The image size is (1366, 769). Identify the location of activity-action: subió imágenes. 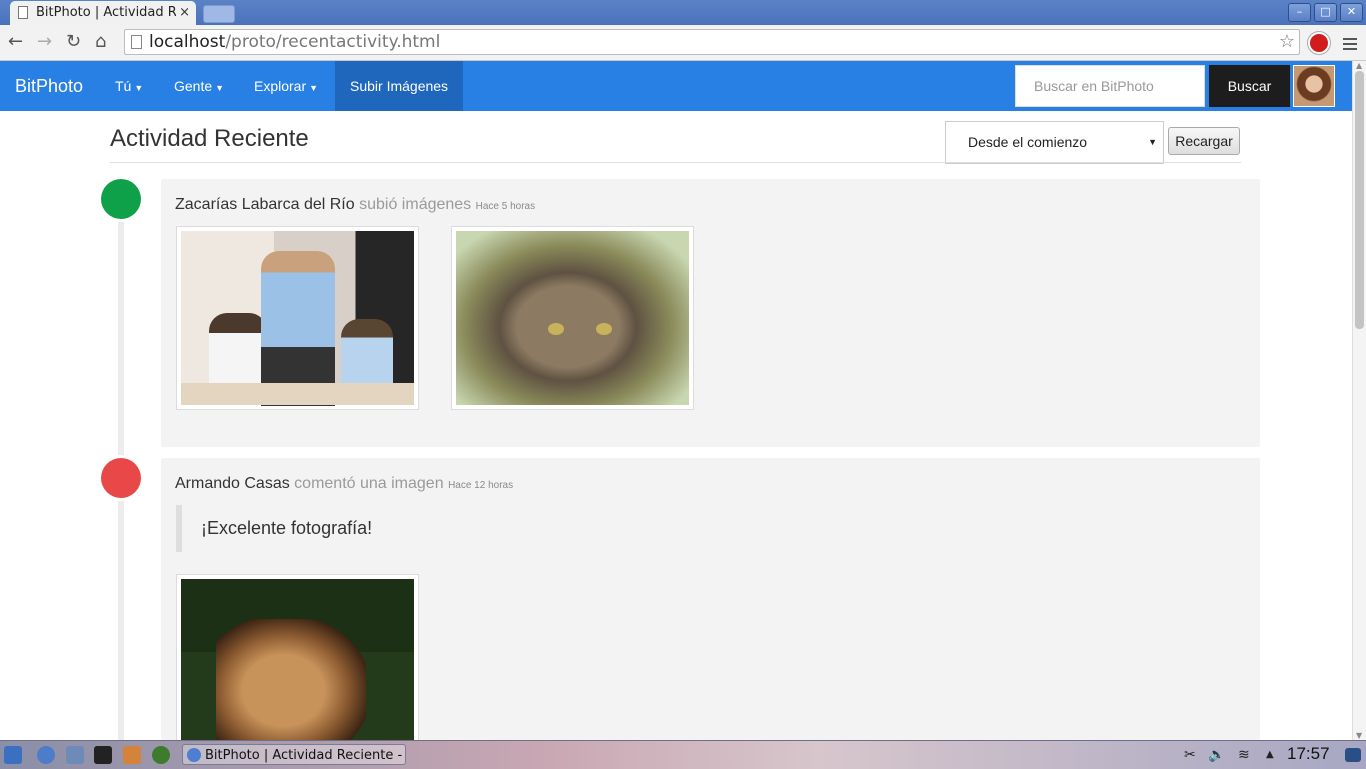
(415, 204).